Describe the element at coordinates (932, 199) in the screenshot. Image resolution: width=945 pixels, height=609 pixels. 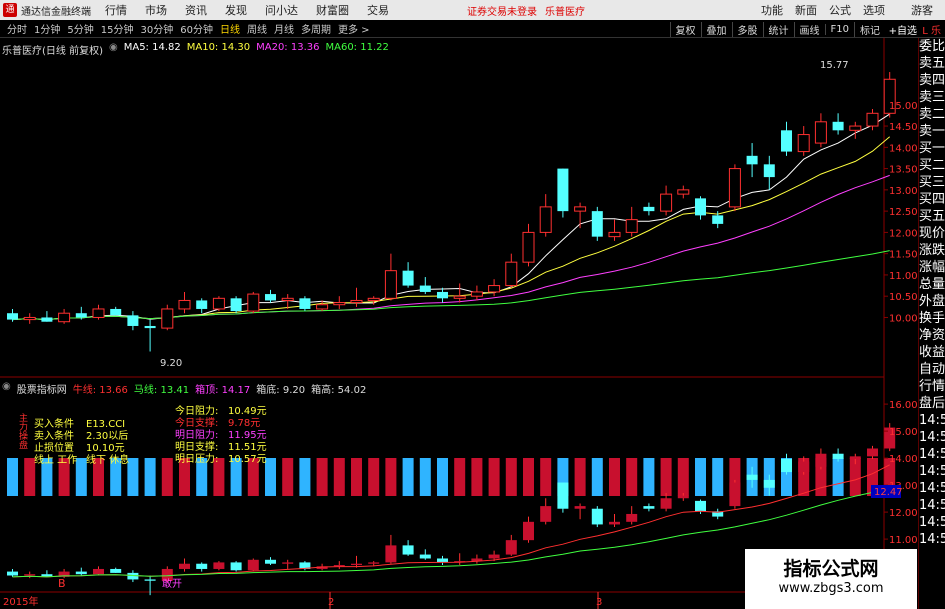
I see `side-panel-item: 买四` at that location.